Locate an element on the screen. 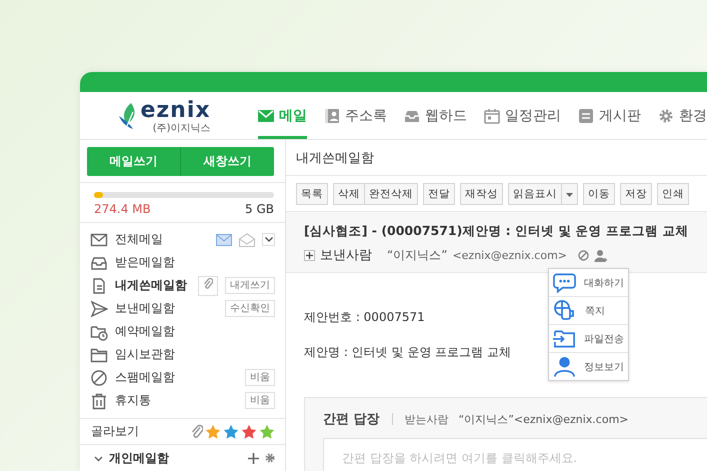 The image size is (707, 471). recipient-address: “이지닉스”<eznix@eznix.com> is located at coordinates (543, 419).